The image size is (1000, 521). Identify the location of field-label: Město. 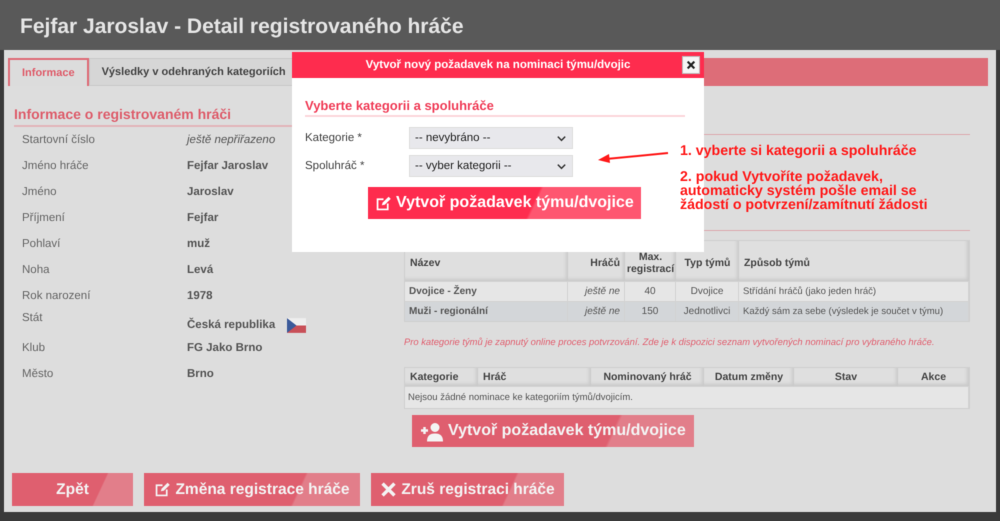
(38, 374).